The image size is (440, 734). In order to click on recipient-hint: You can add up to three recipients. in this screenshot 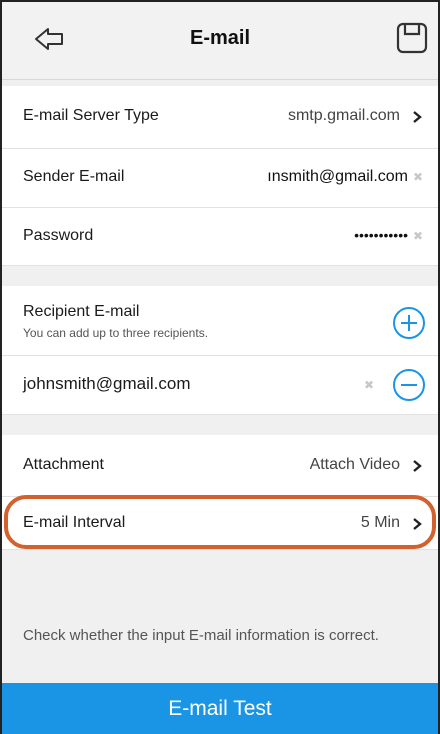, I will do `click(116, 333)`.